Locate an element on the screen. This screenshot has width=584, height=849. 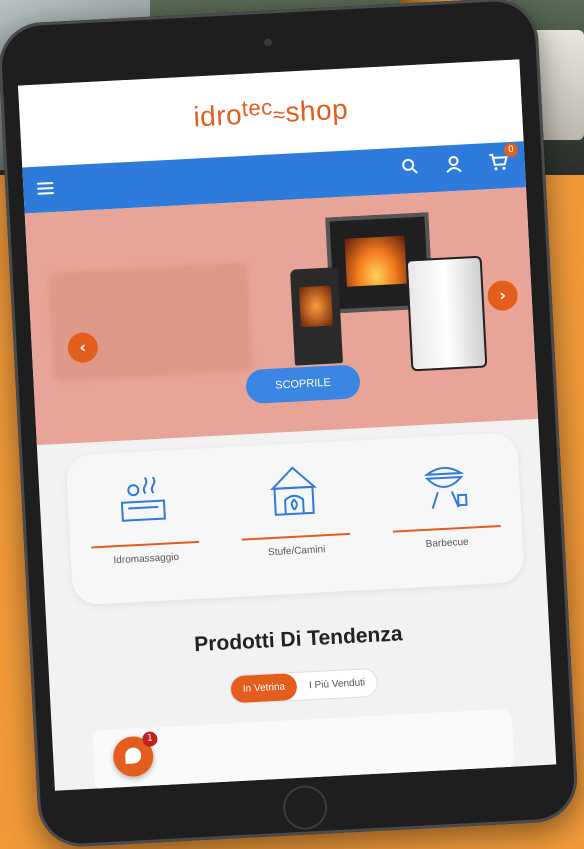
user-icon is located at coordinates (455, 165).